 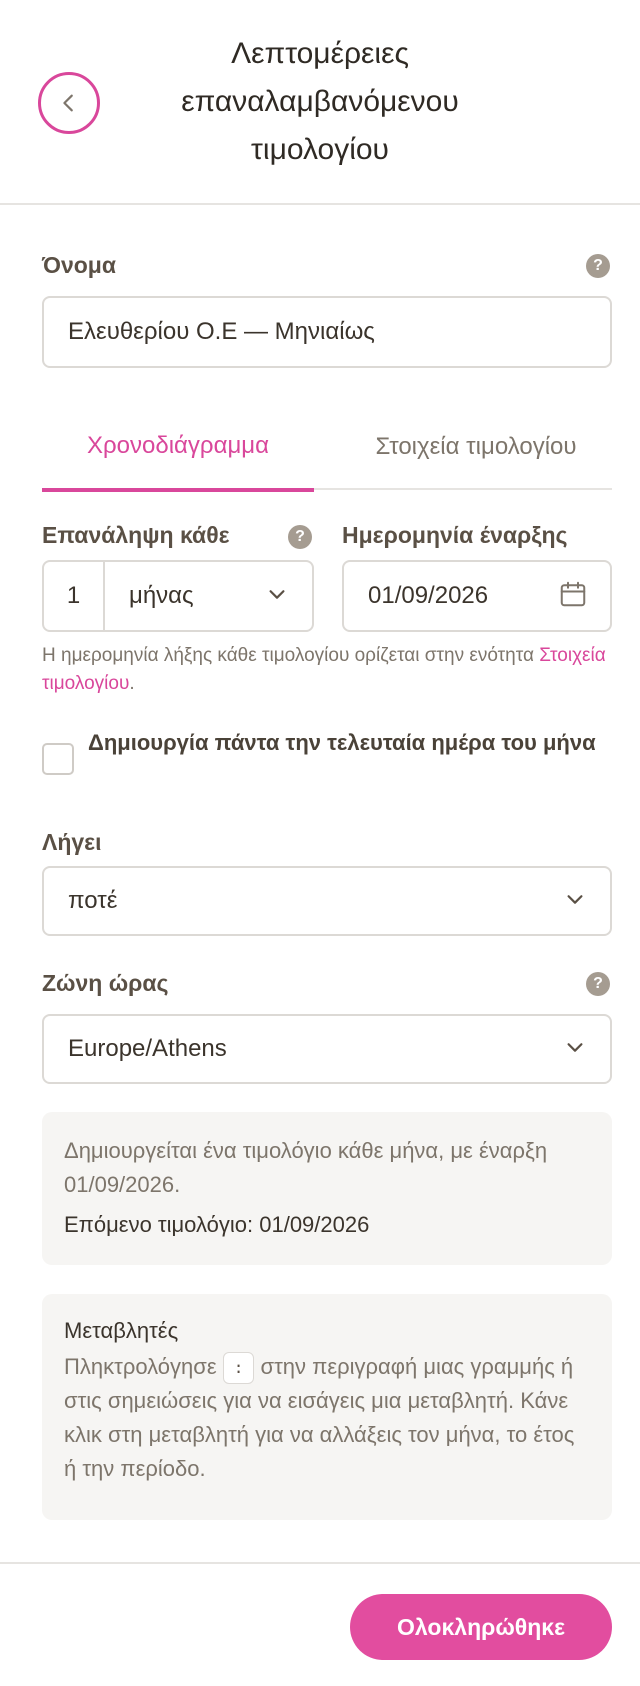 What do you see at coordinates (121, 1330) in the screenshot?
I see `variables-title: Μεταβλητές` at bounding box center [121, 1330].